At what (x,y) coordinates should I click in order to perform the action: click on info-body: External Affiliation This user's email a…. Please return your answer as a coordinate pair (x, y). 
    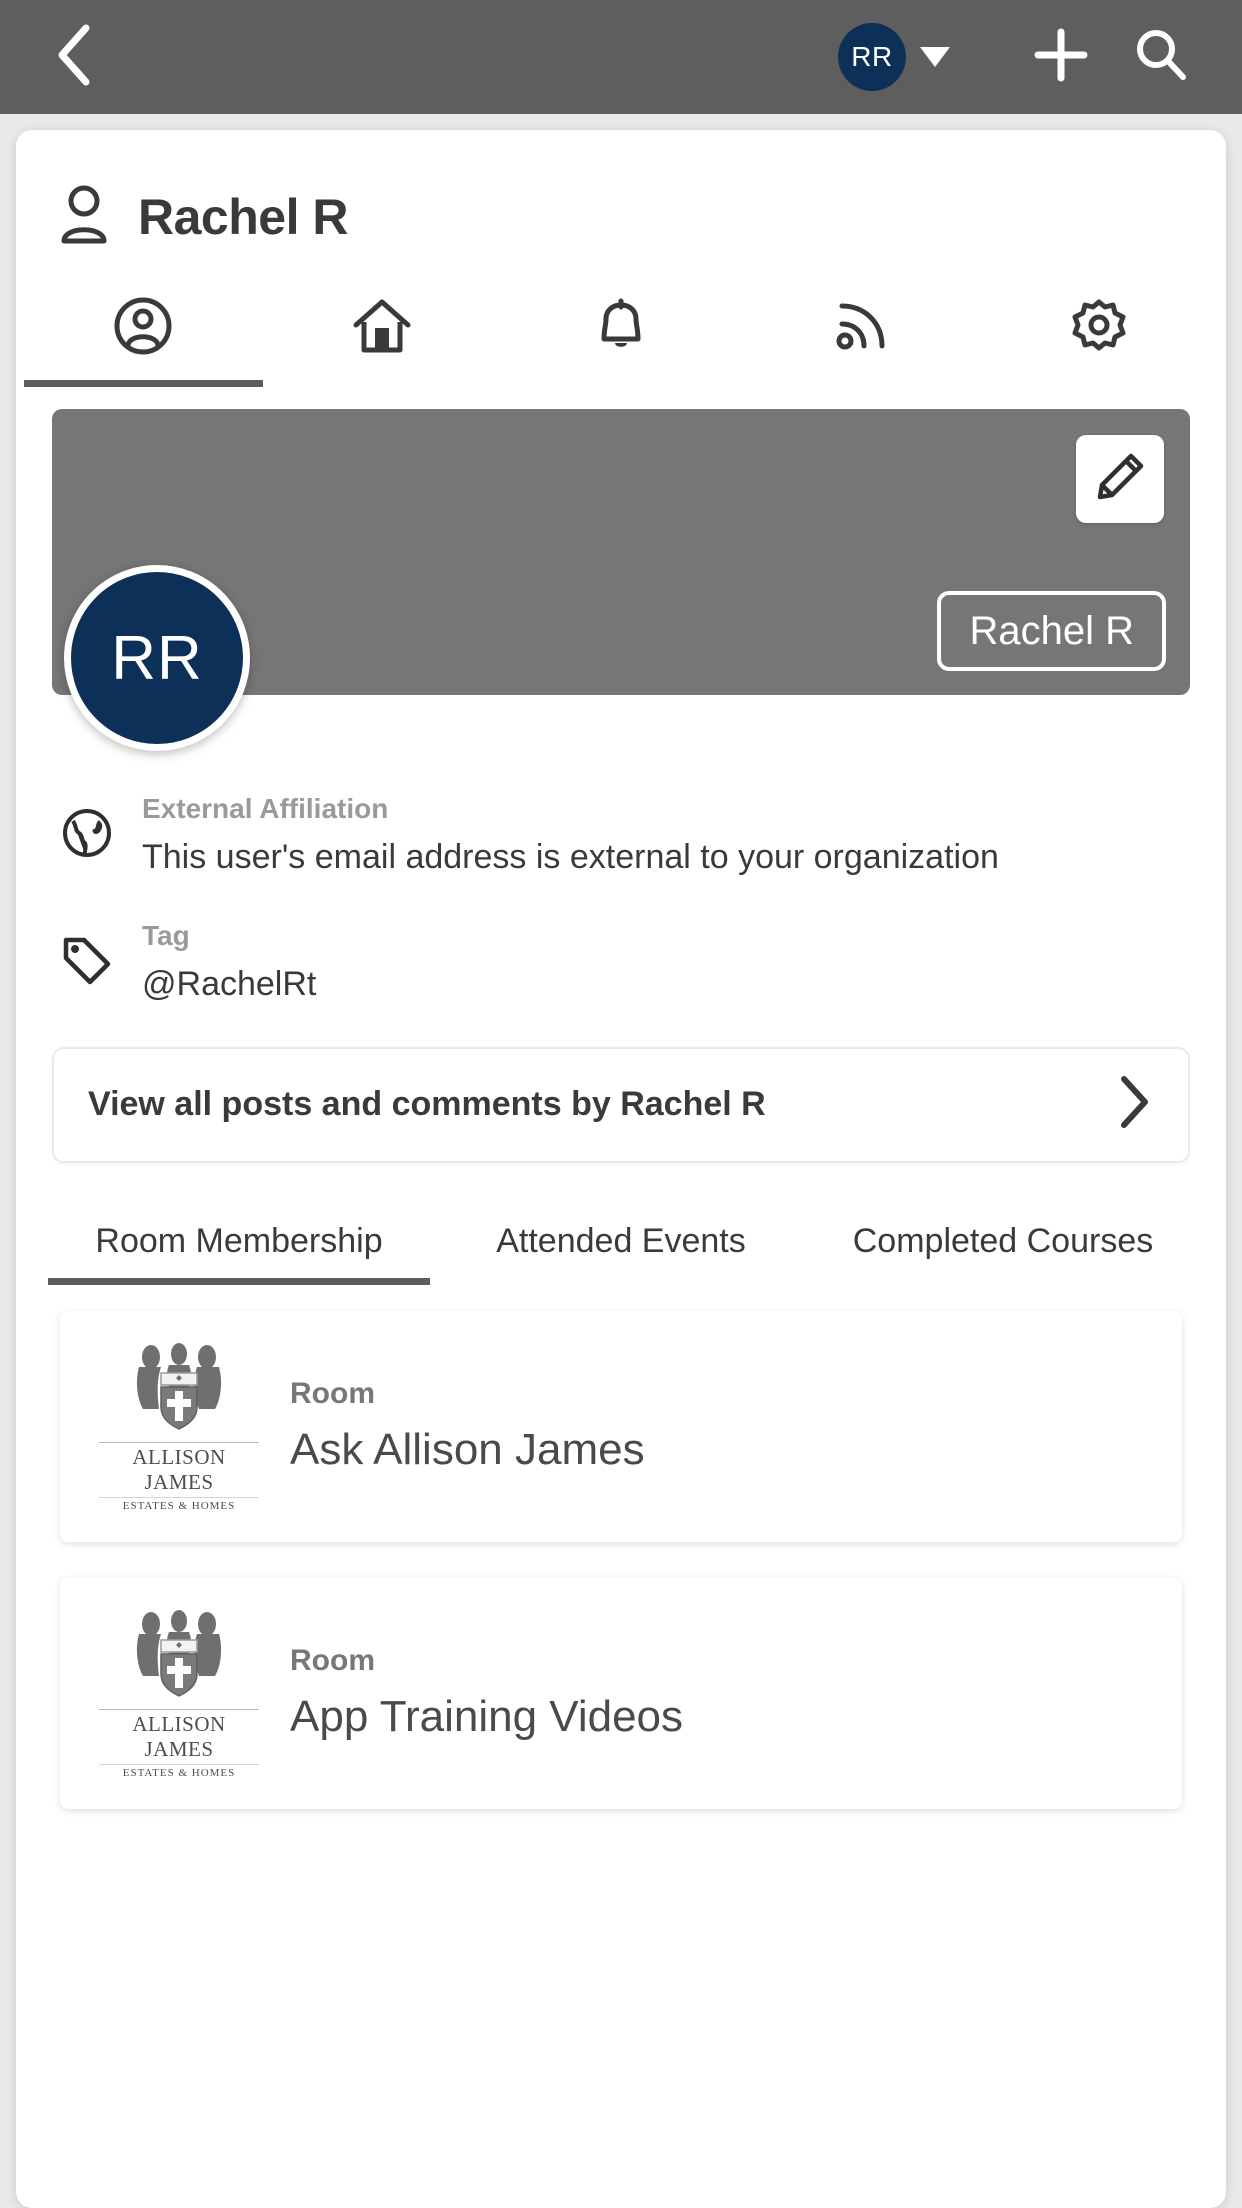
    Looking at the image, I should click on (664, 836).